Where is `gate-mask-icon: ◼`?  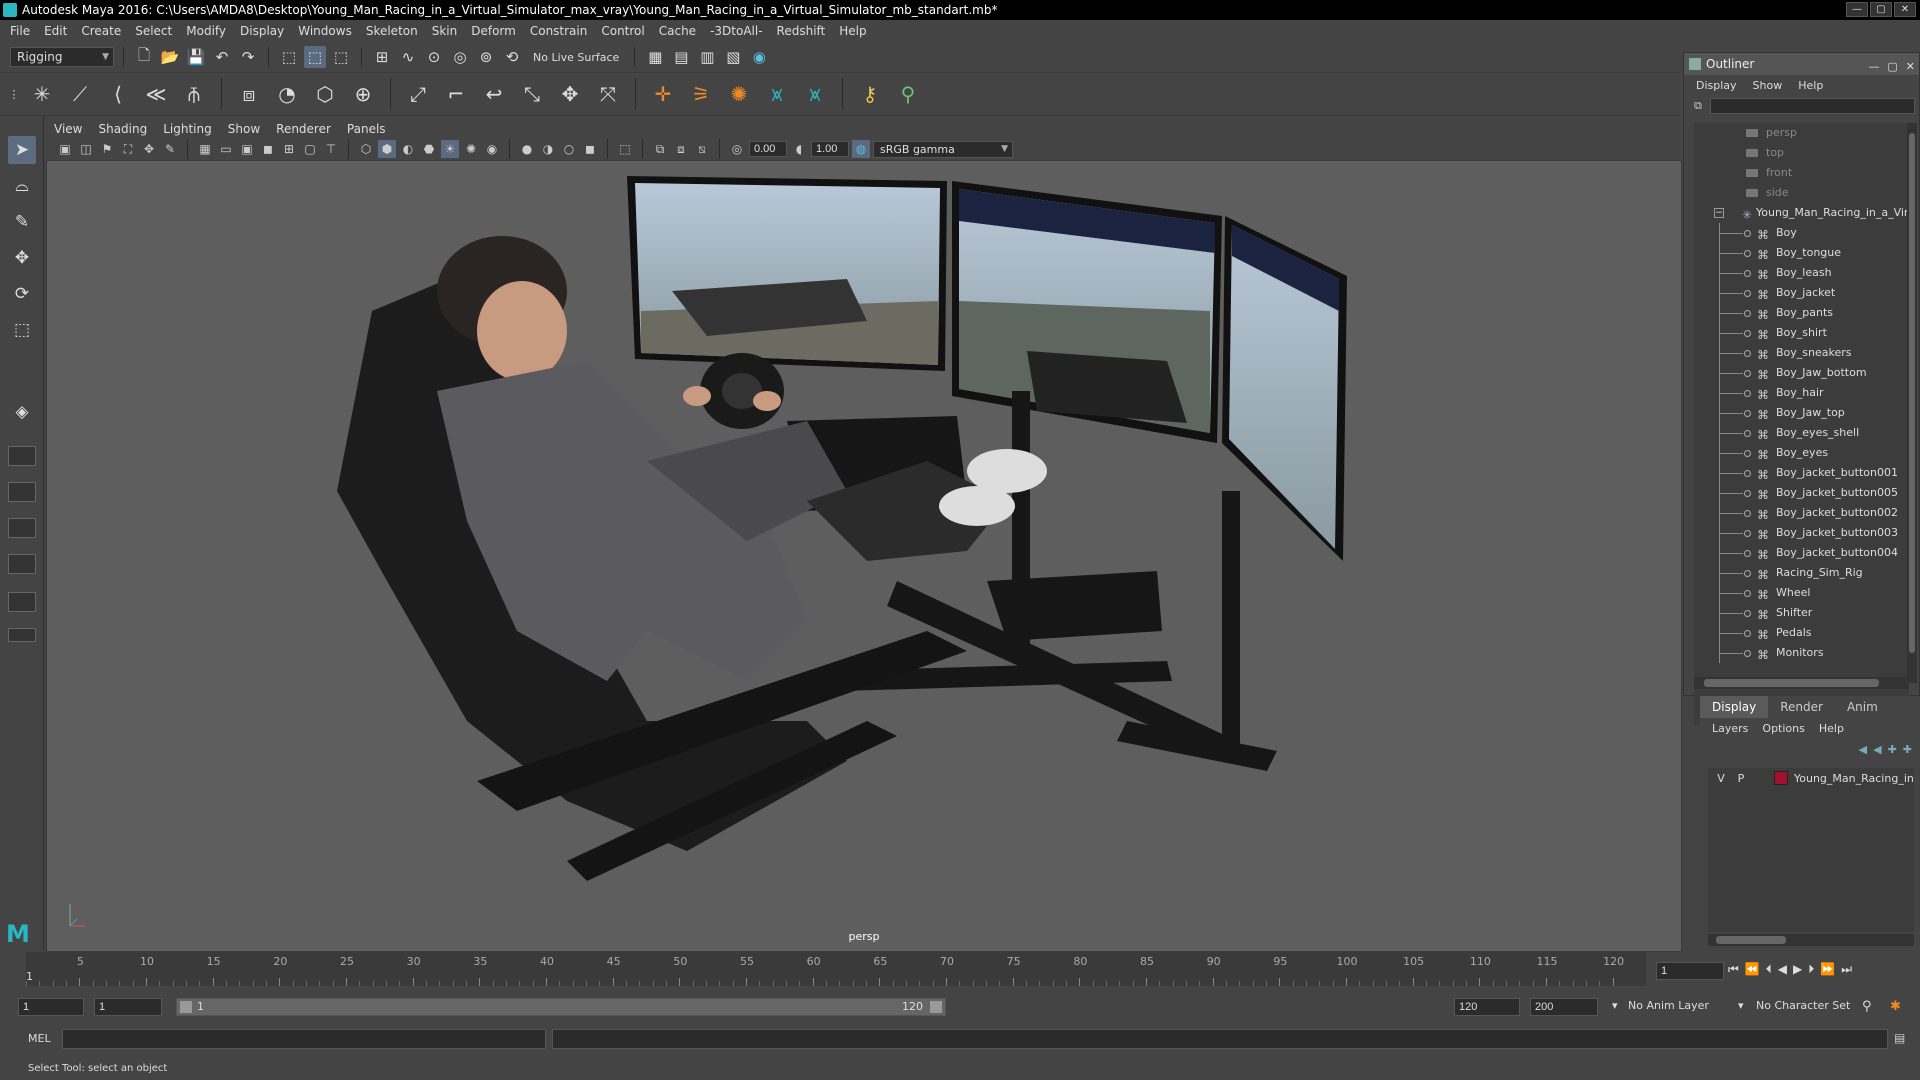 gate-mask-icon: ◼ is located at coordinates (268, 149).